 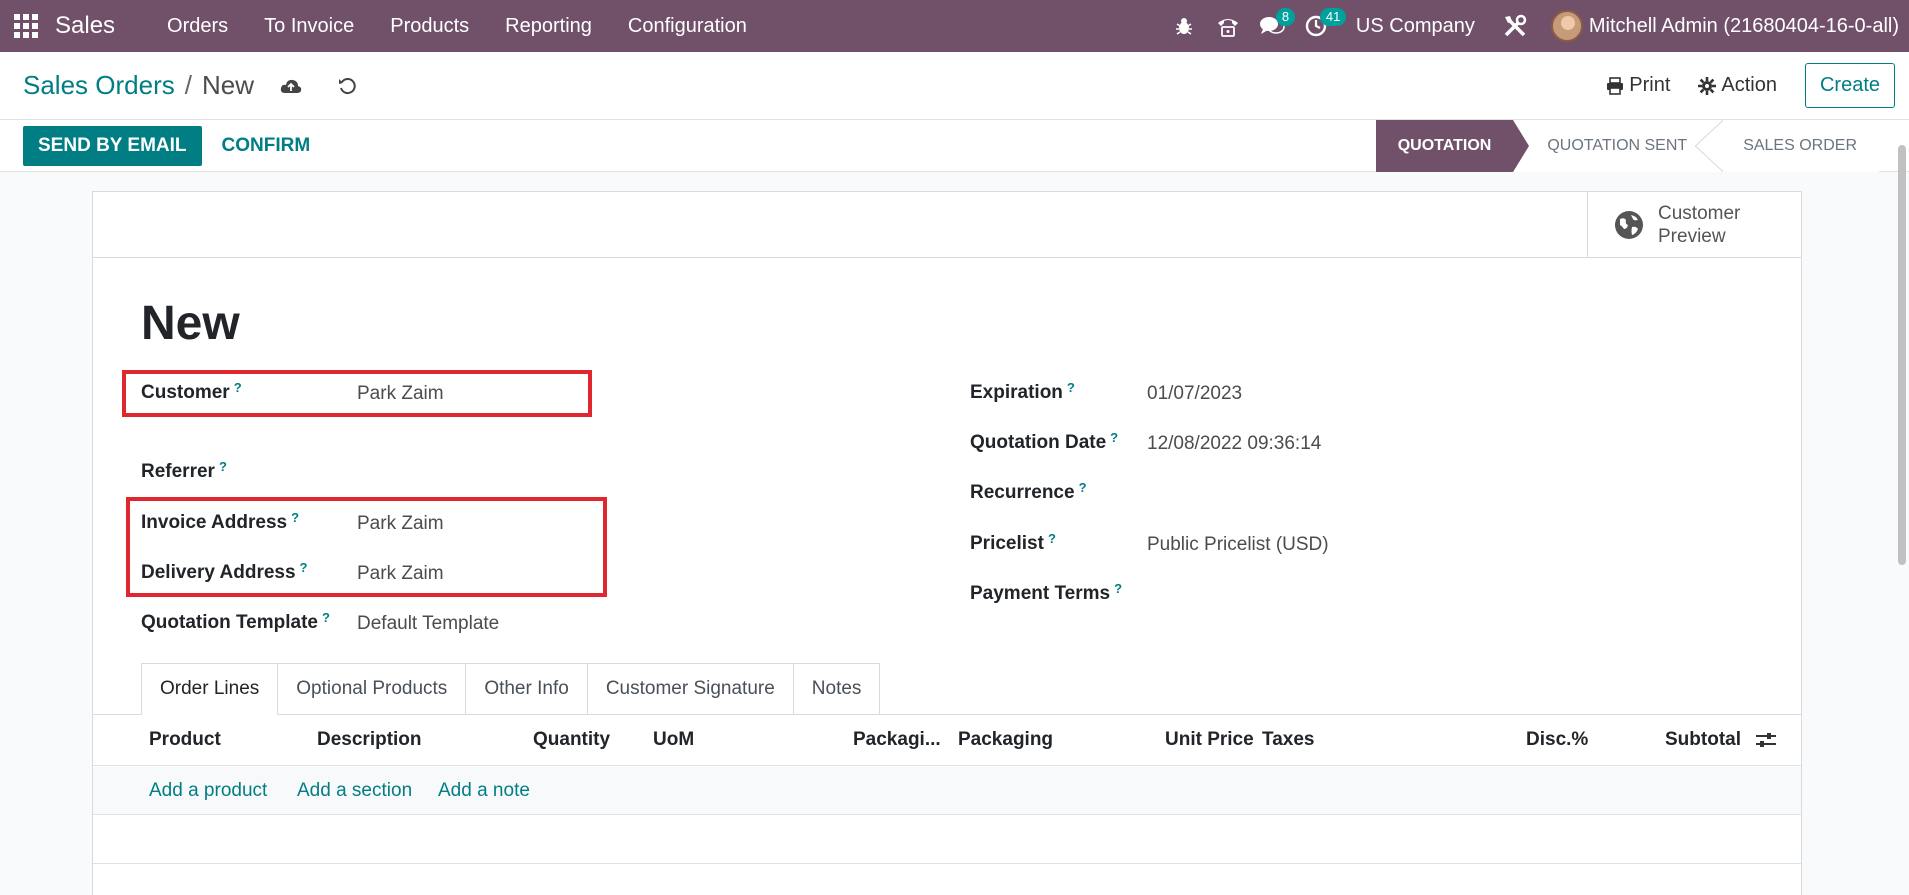 What do you see at coordinates (1615, 85) in the screenshot?
I see `print-icon` at bounding box center [1615, 85].